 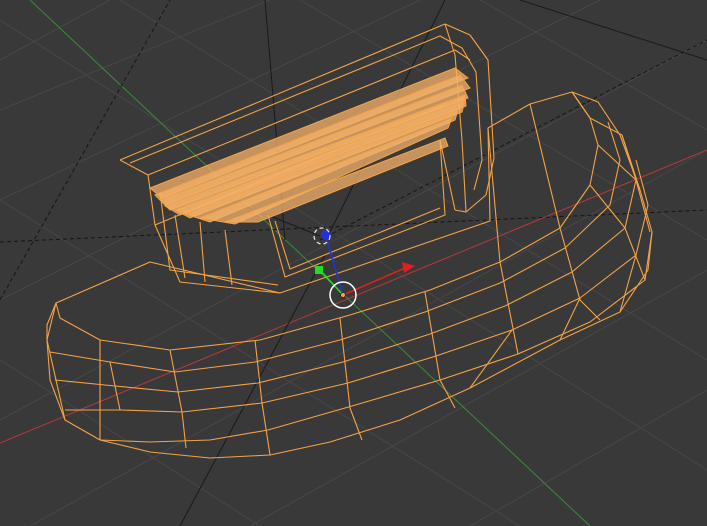 I want to click on gizmo-x-axis-line, so click(x=374, y=281).